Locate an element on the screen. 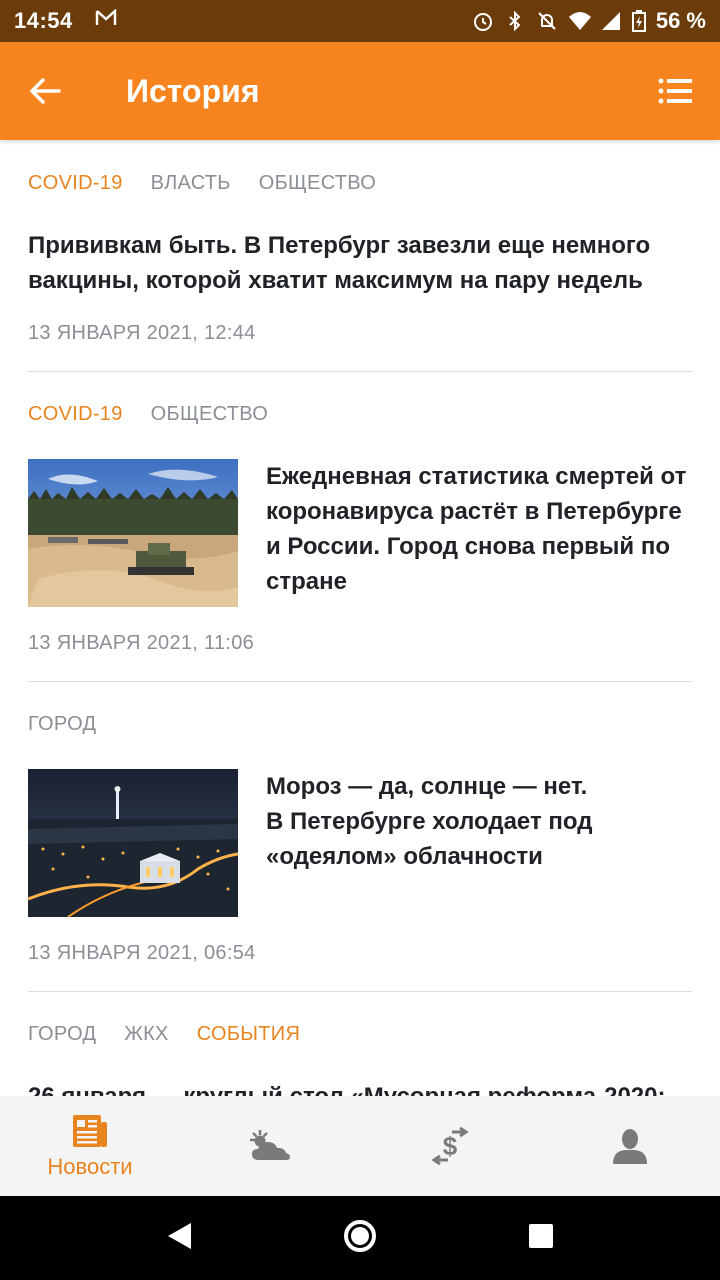  tag-power: ВЛАСТЬ is located at coordinates (191, 183).